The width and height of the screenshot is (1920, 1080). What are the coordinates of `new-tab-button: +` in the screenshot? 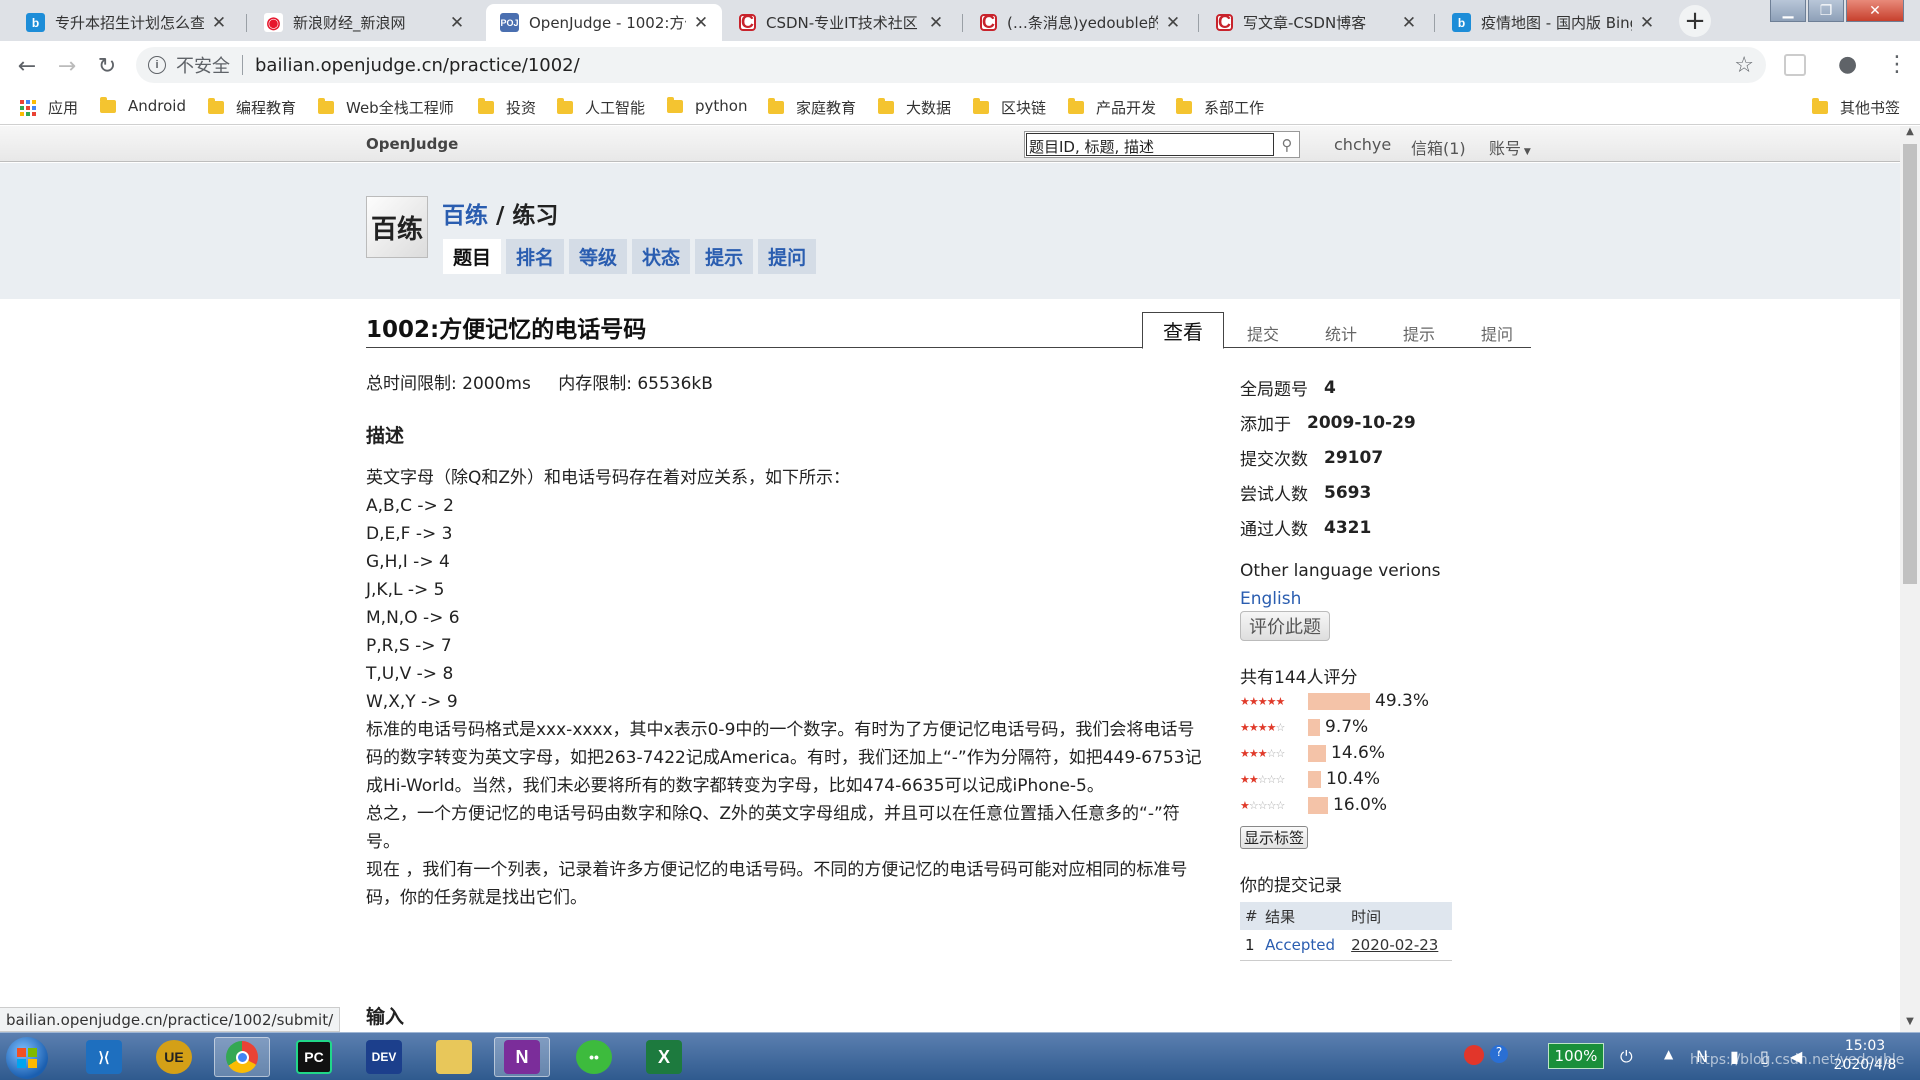 It's located at (1695, 21).